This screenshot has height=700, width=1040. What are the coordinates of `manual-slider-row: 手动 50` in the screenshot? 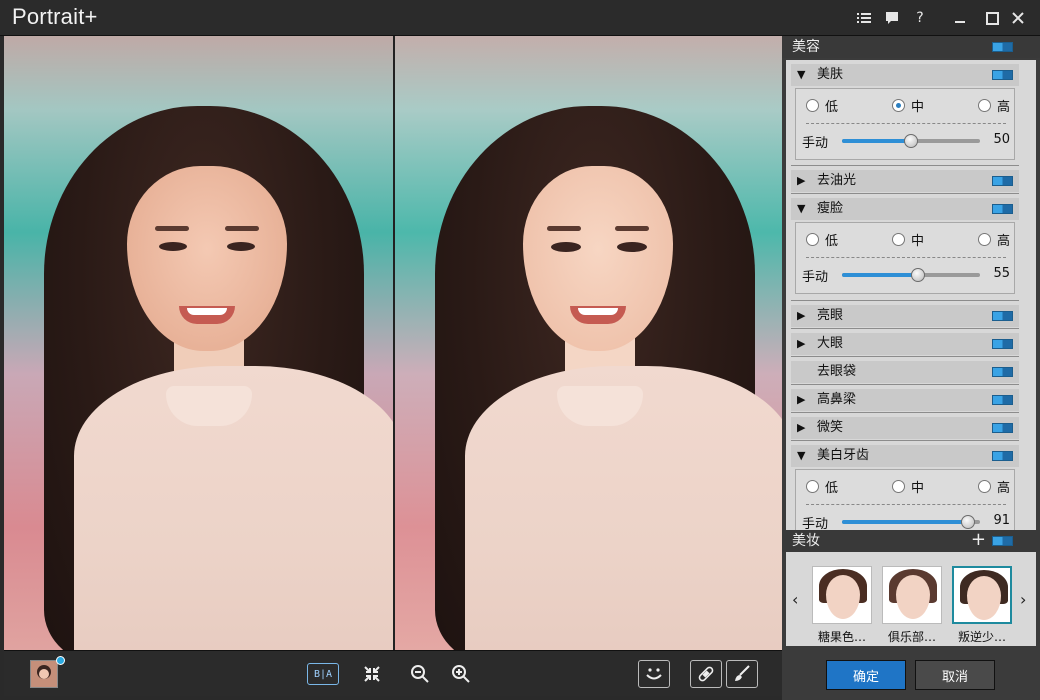 It's located at (906, 141).